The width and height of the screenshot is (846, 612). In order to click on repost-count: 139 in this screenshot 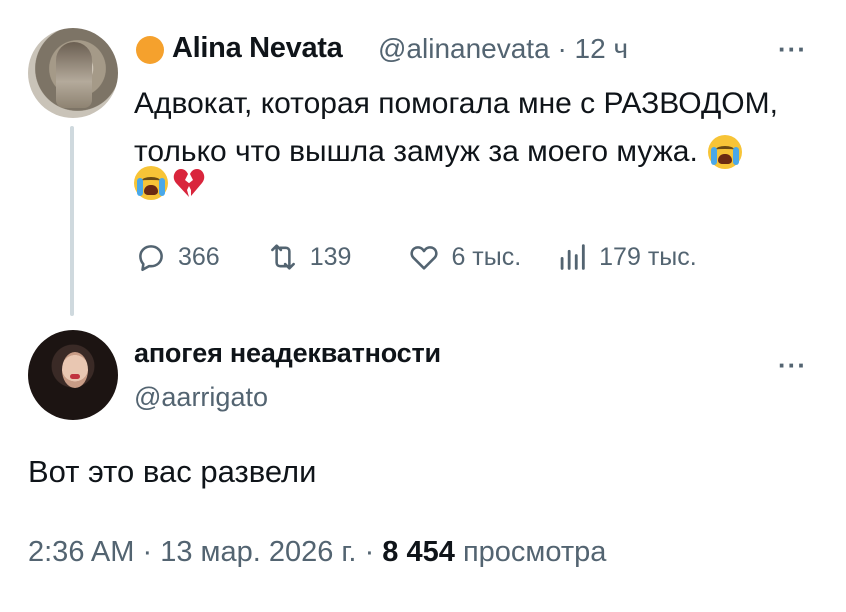, I will do `click(330, 256)`.